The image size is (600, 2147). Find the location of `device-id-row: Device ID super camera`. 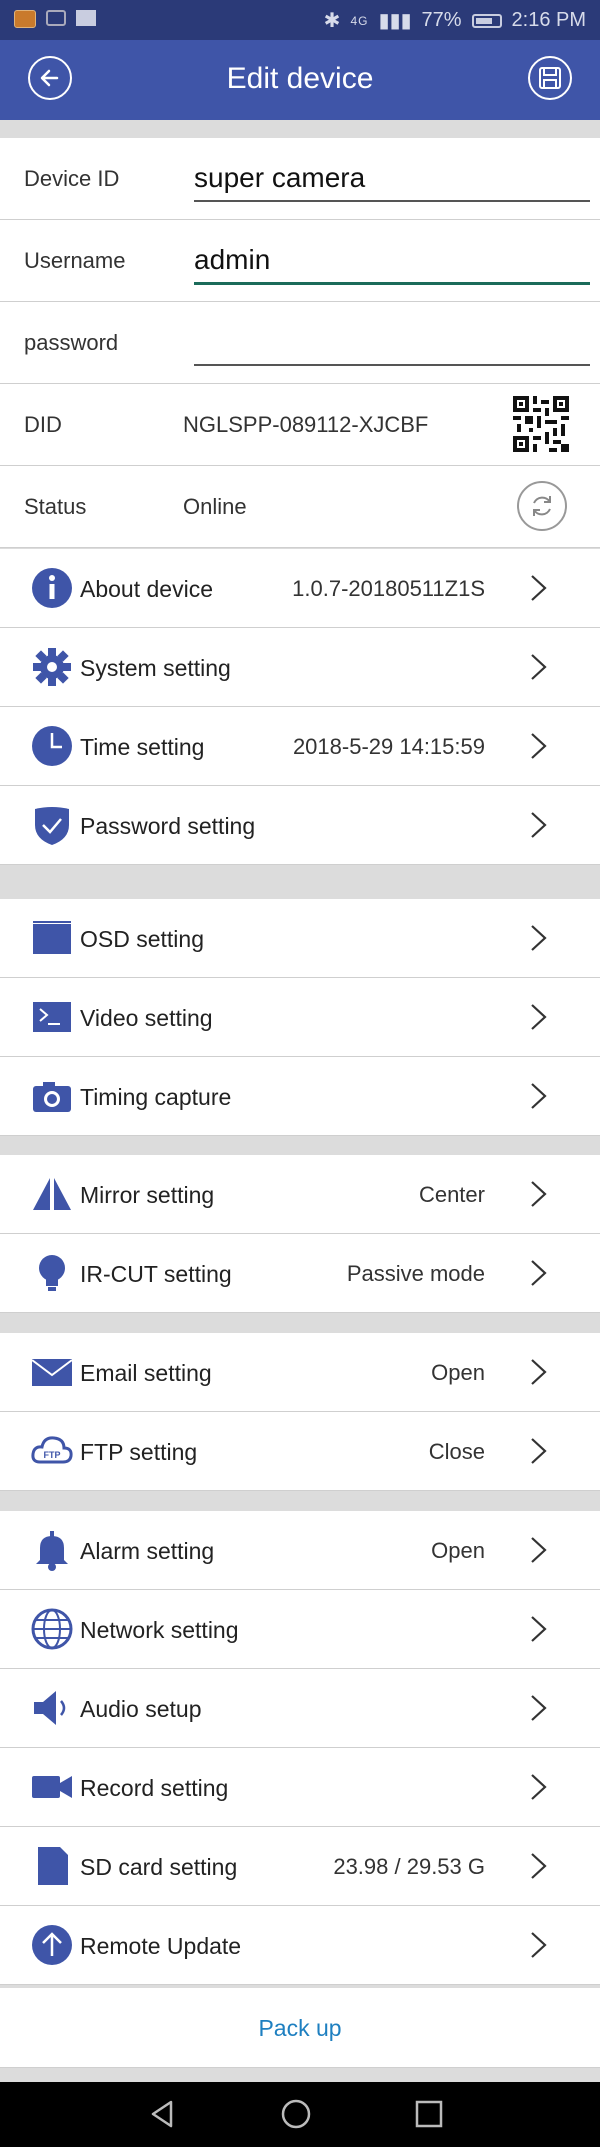

device-id-row: Device ID super camera is located at coordinates (300, 179).